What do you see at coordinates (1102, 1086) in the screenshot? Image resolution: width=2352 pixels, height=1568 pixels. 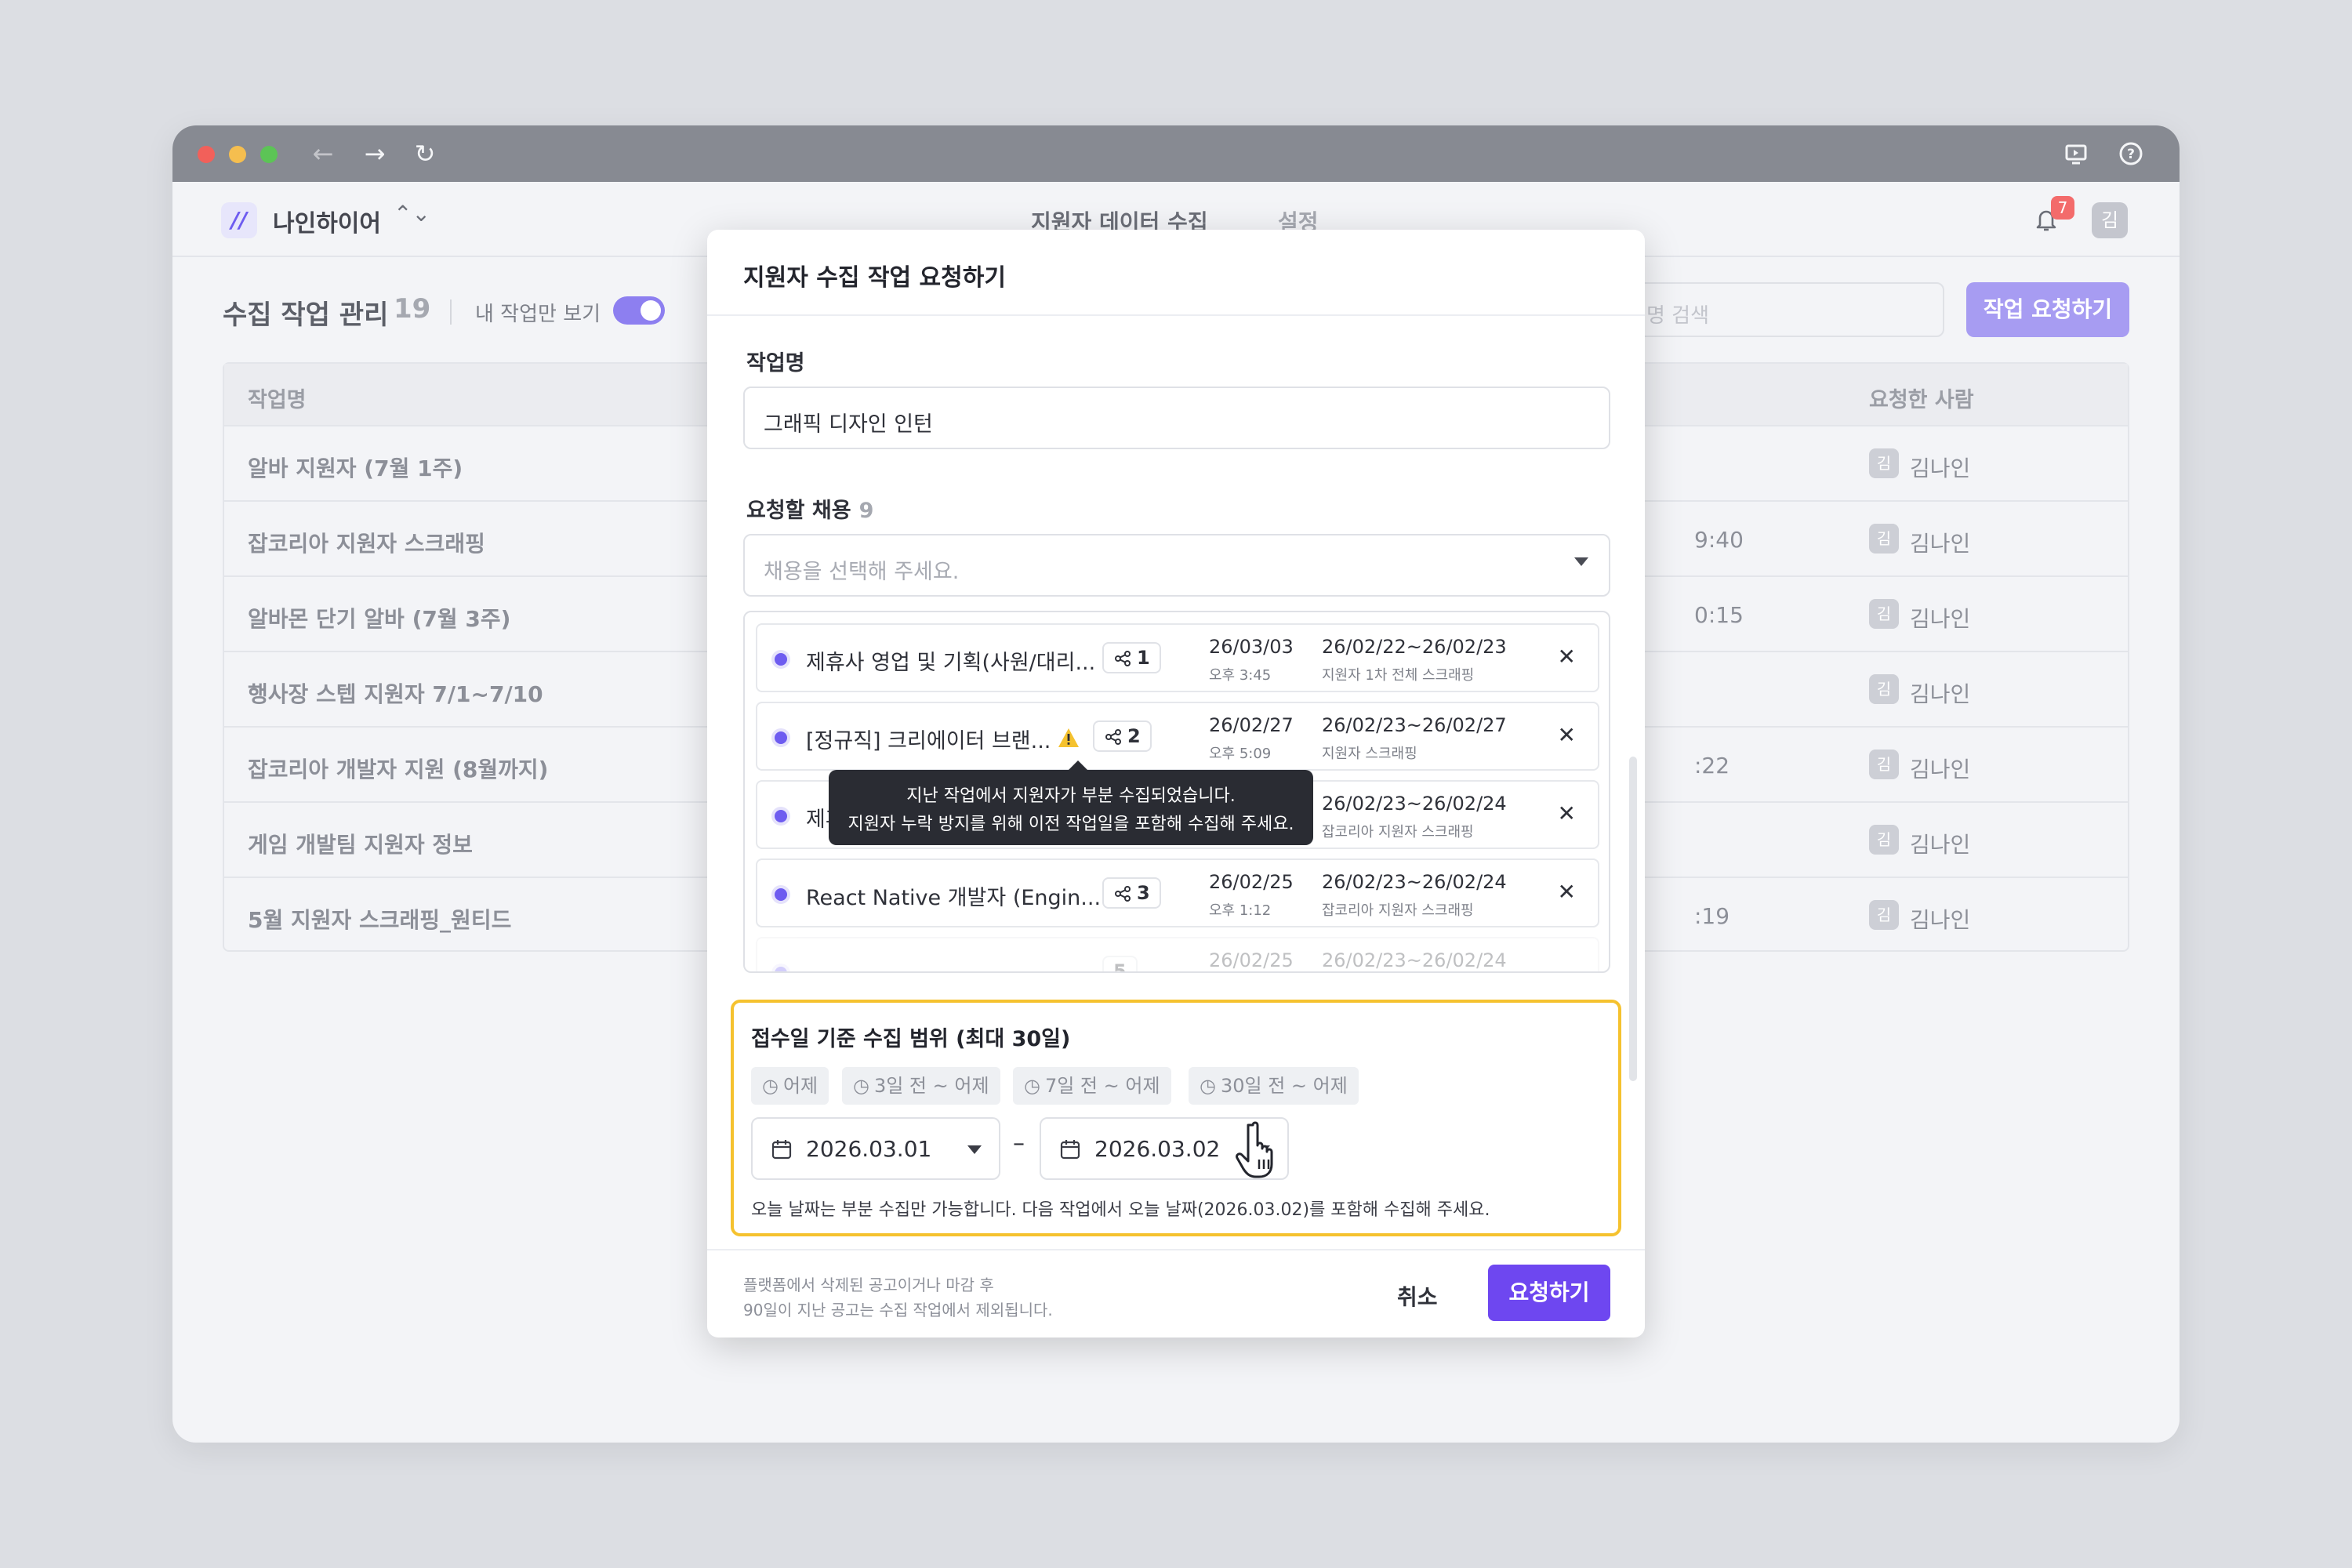 I see `preset-label: 7일 전 ~ 어제` at bounding box center [1102, 1086].